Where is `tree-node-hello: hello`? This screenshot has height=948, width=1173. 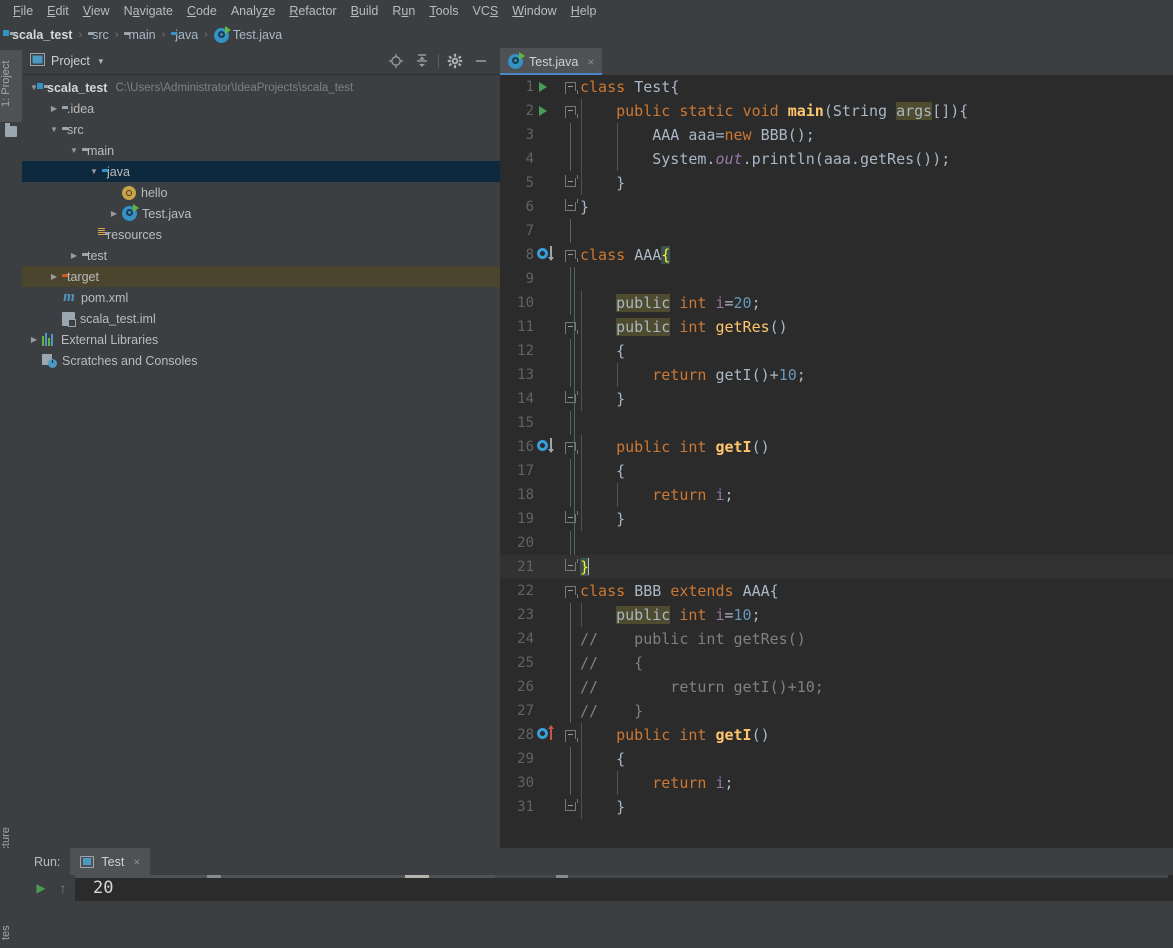 tree-node-hello: hello is located at coordinates (261, 192).